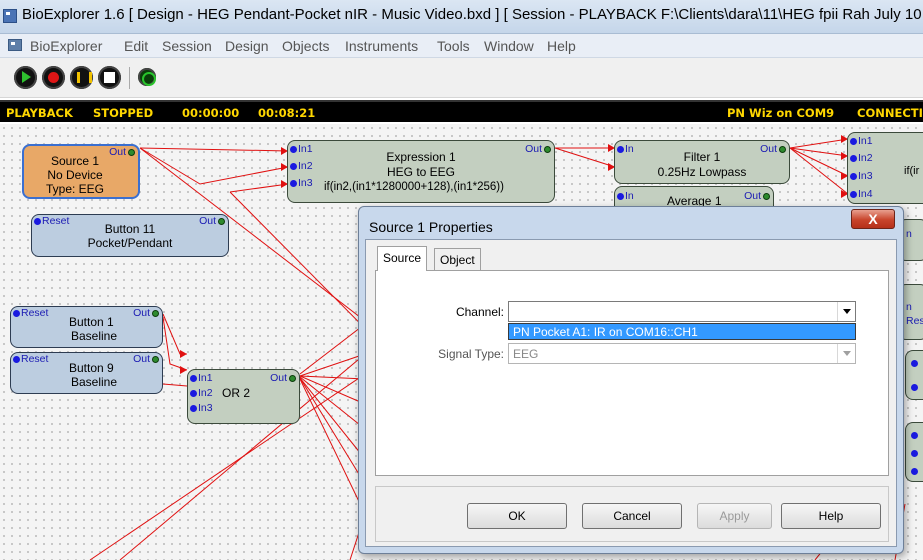  Describe the element at coordinates (861, 158) in the screenshot. I see `right-node-in2-pin: In2` at that location.